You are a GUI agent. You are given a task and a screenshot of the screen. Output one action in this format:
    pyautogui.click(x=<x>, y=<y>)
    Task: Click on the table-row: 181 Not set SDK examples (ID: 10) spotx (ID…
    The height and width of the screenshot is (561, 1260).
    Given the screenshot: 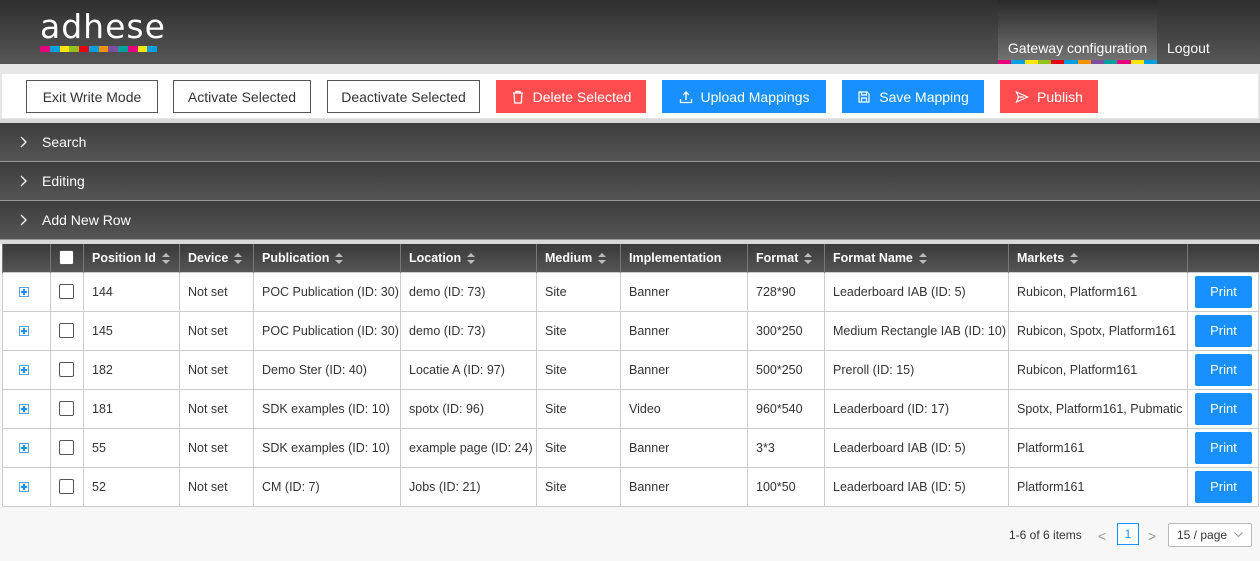 What is the action you would take?
    pyautogui.click(x=630, y=408)
    